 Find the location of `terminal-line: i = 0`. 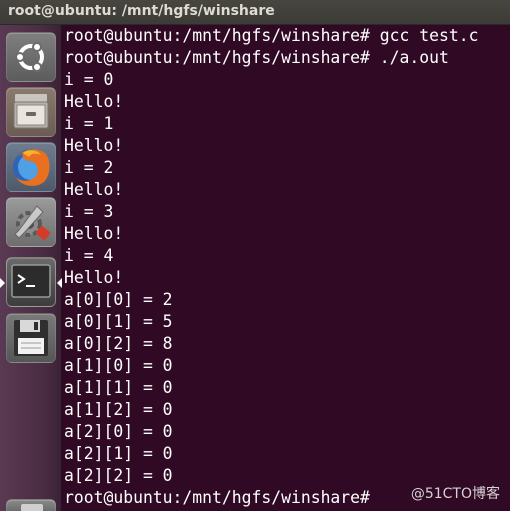

terminal-line: i = 0 is located at coordinates (89, 79).